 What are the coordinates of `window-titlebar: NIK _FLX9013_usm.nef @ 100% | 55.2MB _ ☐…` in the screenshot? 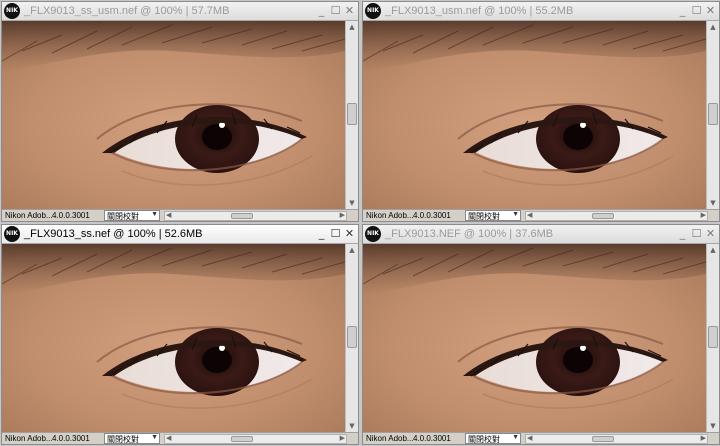 It's located at (541, 11).